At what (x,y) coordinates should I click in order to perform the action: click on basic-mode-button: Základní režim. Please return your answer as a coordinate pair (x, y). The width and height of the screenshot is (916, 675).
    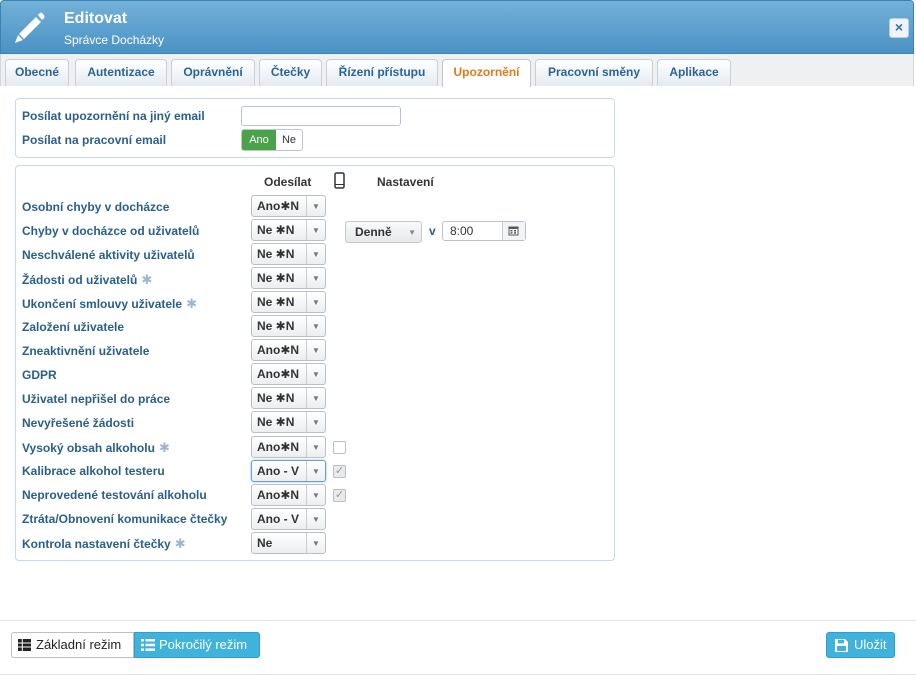
    Looking at the image, I should click on (72, 645).